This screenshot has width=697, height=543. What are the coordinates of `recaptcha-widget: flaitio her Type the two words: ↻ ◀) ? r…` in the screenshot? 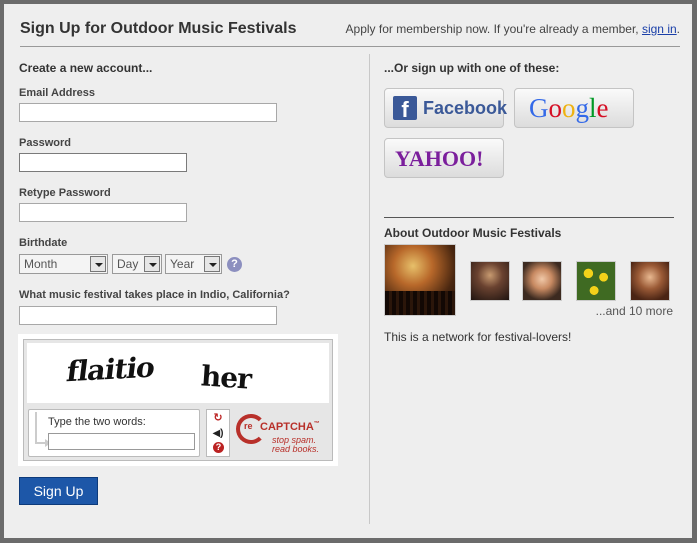 It's located at (178, 400).